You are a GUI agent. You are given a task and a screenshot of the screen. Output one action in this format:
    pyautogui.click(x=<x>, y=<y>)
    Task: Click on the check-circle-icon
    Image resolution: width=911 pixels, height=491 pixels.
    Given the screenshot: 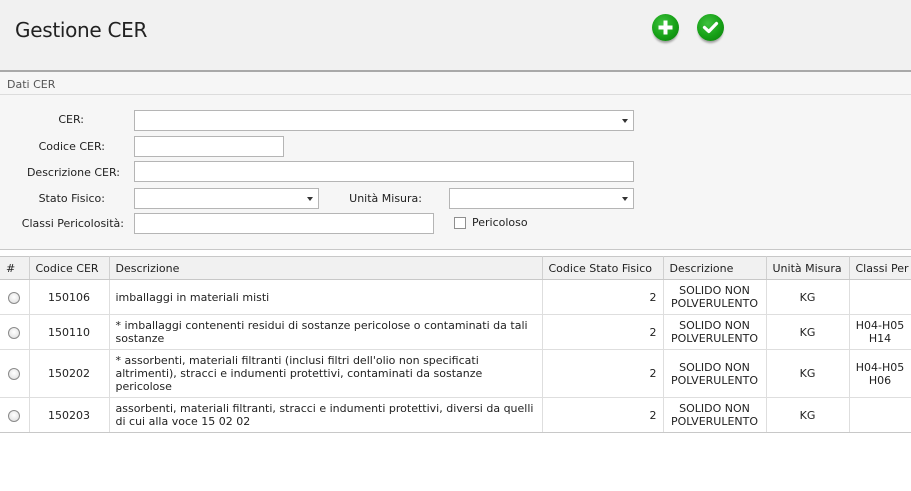 What is the action you would take?
    pyautogui.click(x=710, y=27)
    